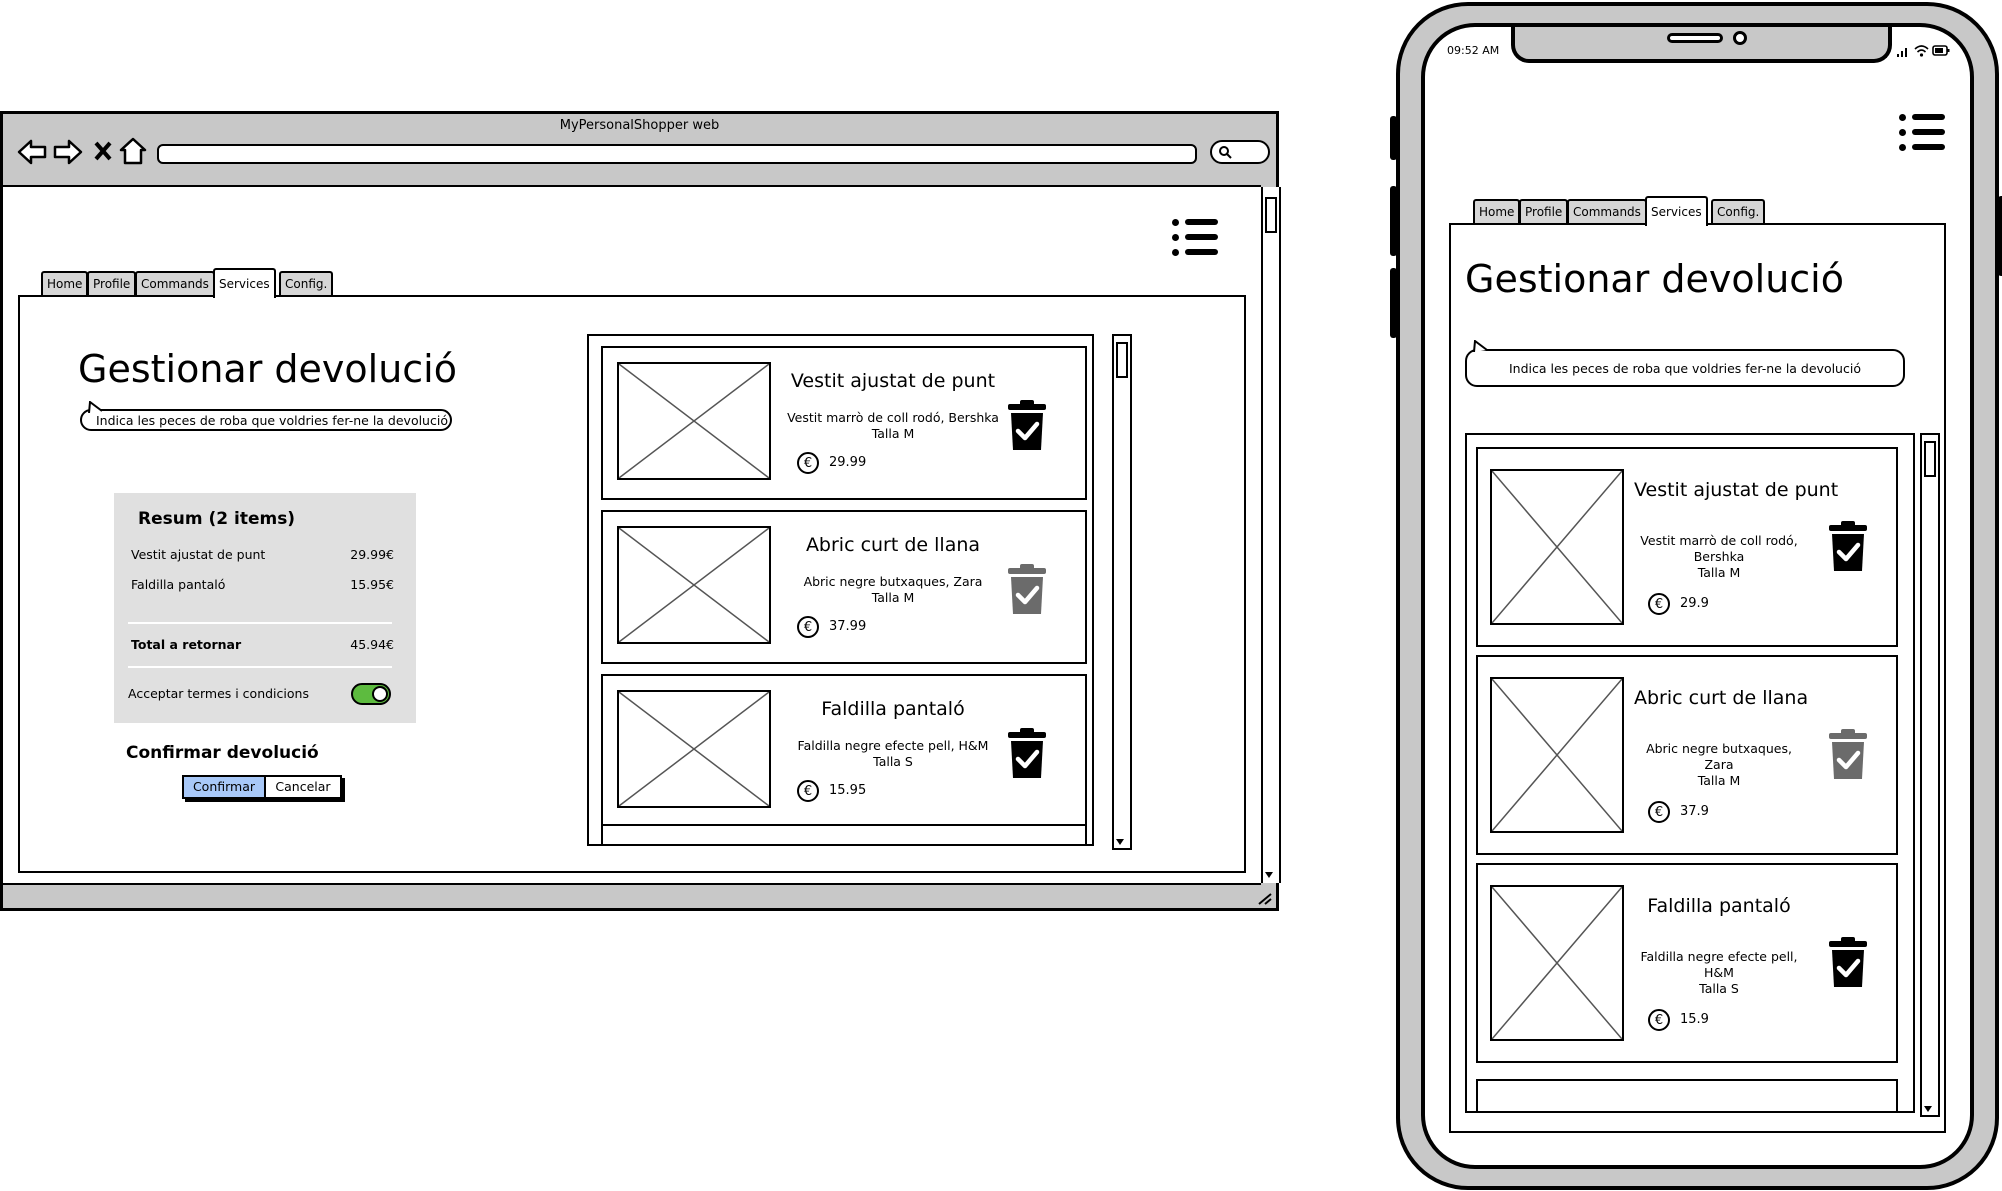  Describe the element at coordinates (260, 667) in the screenshot. I see `divider` at that location.